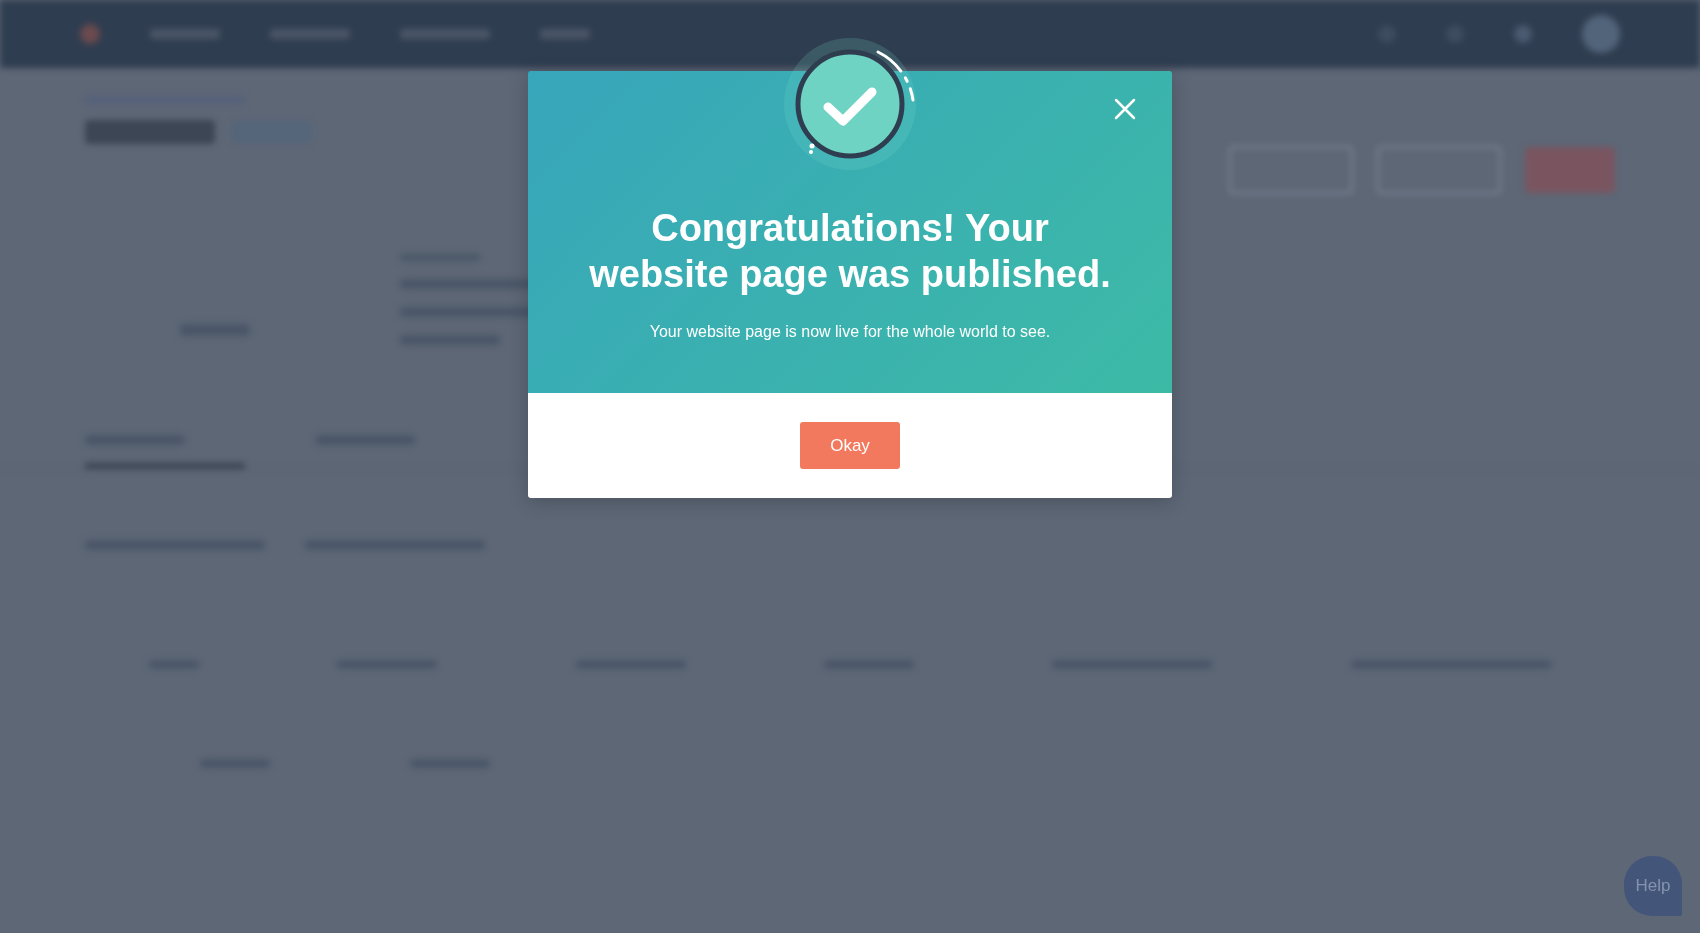 The image size is (1700, 933). What do you see at coordinates (90, 34) in the screenshot?
I see `logo-icon` at bounding box center [90, 34].